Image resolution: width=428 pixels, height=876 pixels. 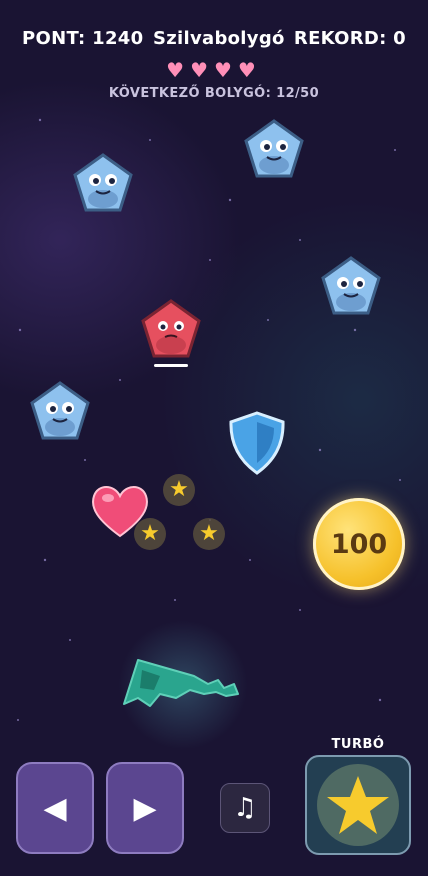 I want to click on player-ship-icon, so click(x=181, y=683).